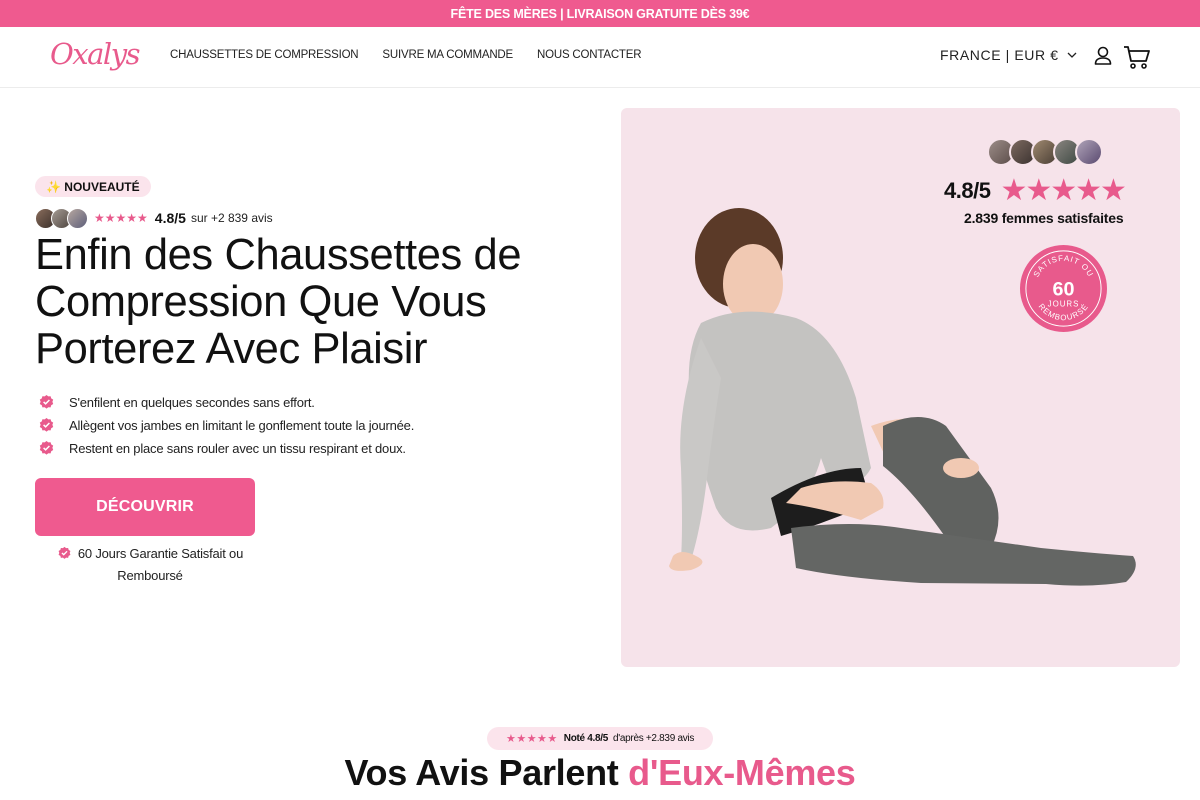  Describe the element at coordinates (61, 218) in the screenshot. I see `customer-avatars` at that location.